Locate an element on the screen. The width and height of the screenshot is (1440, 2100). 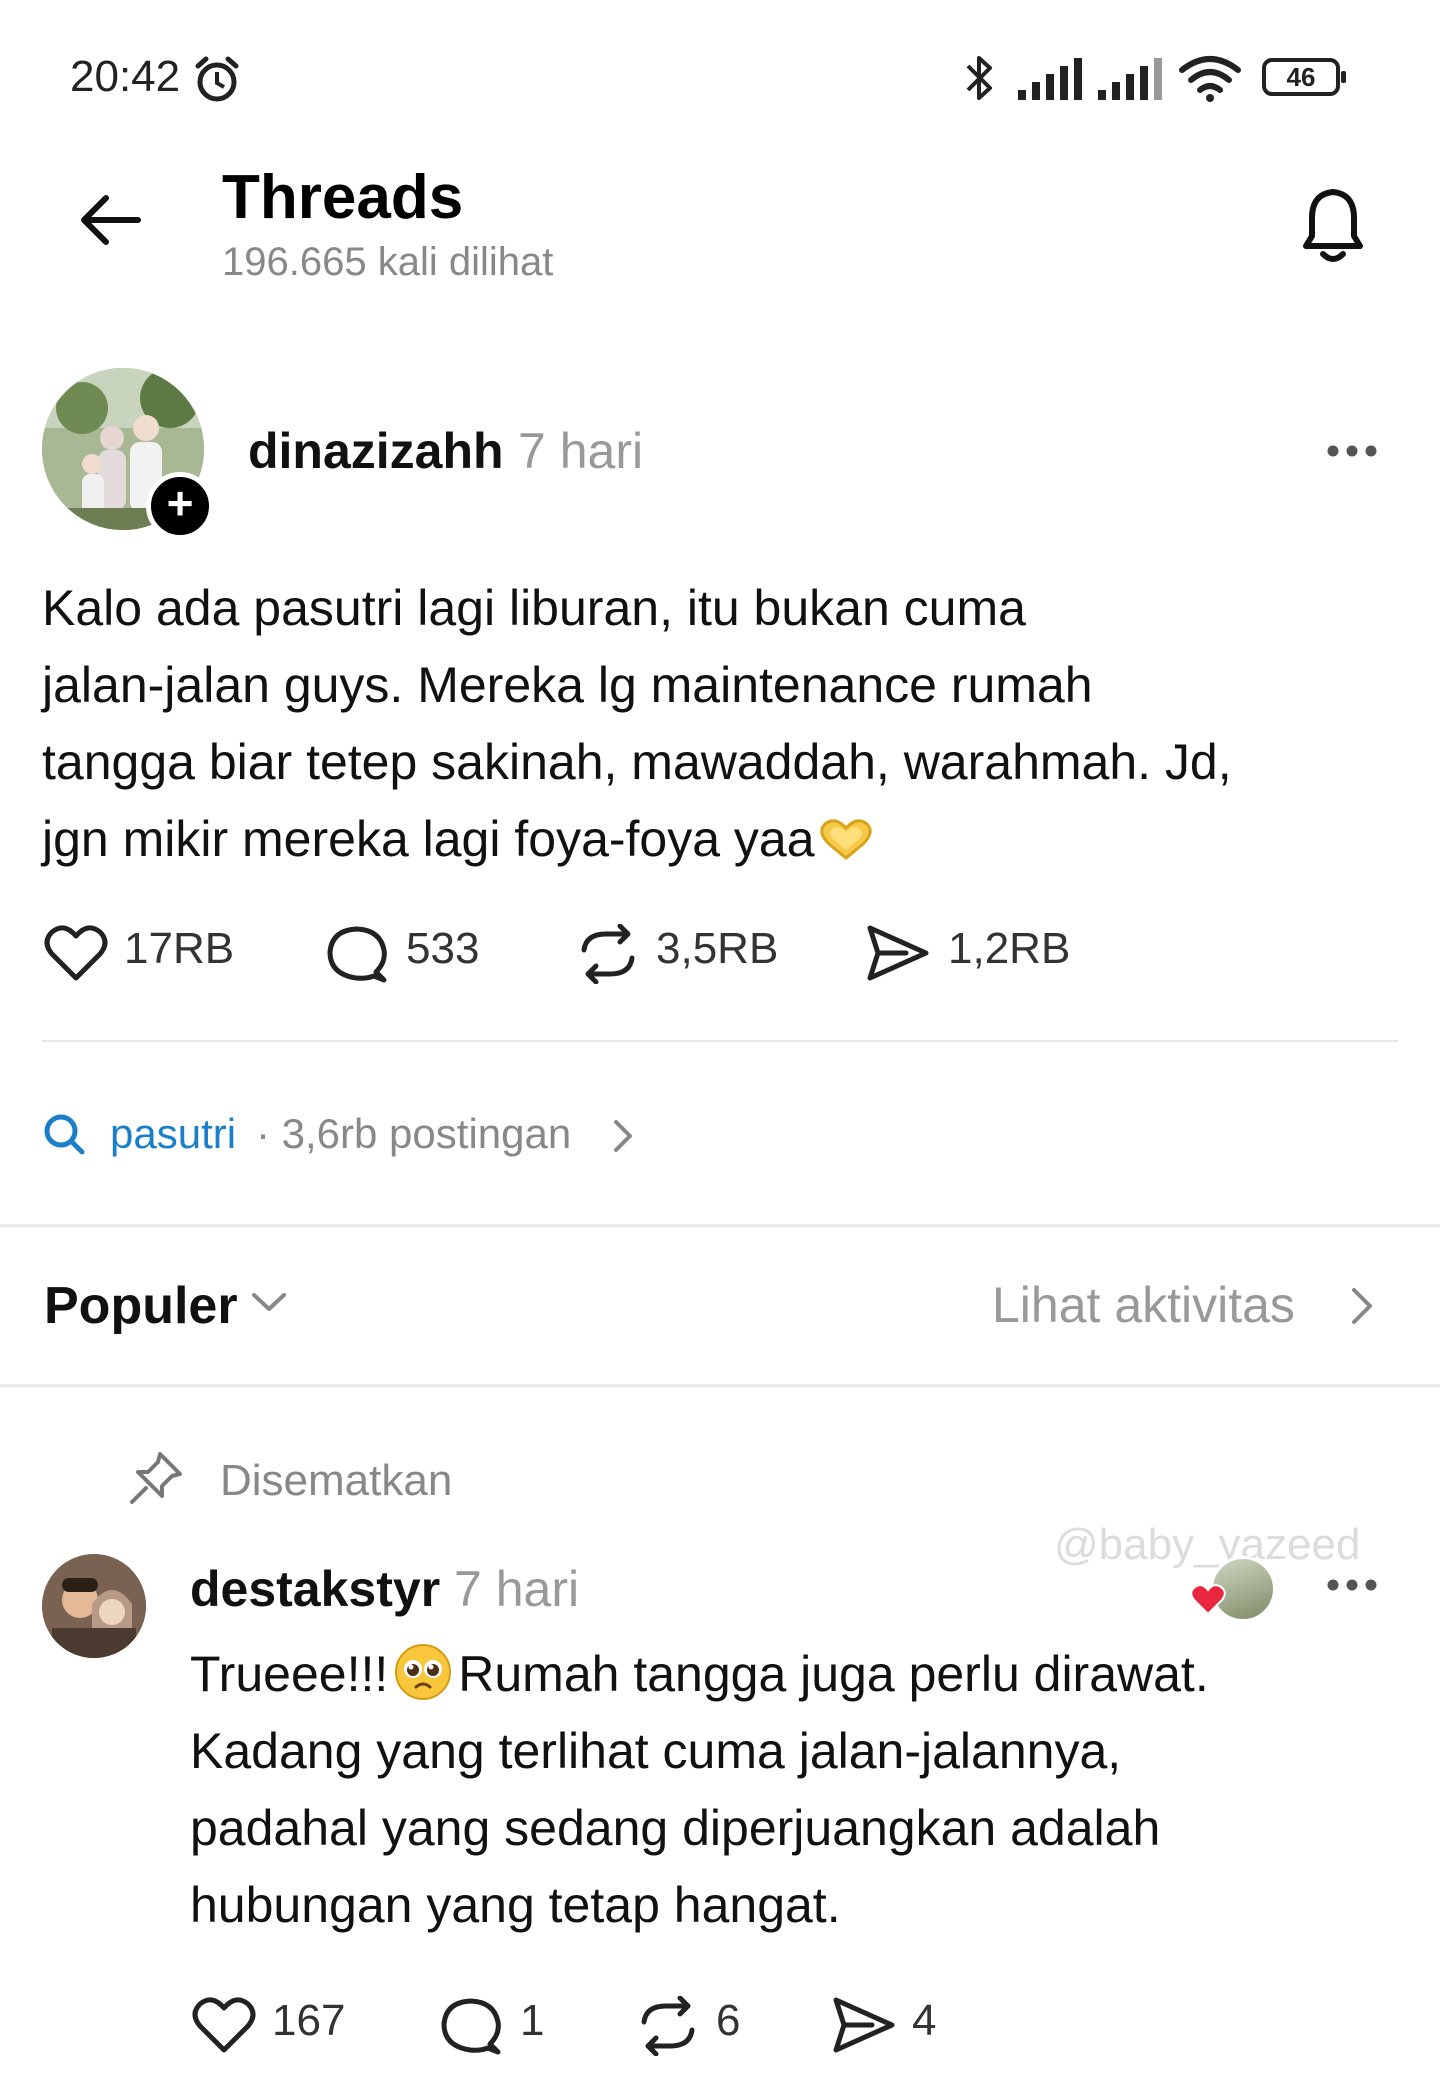
back-arrow-icon is located at coordinates (110, 220).